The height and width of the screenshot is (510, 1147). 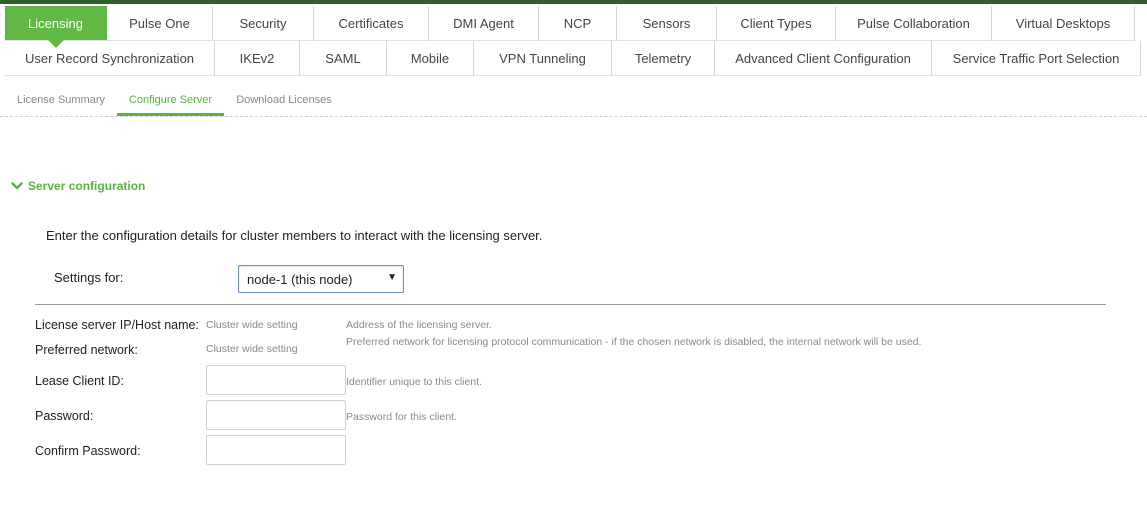 I want to click on tab-user-record-synchronization: User Record Synchronization, so click(x=110, y=58).